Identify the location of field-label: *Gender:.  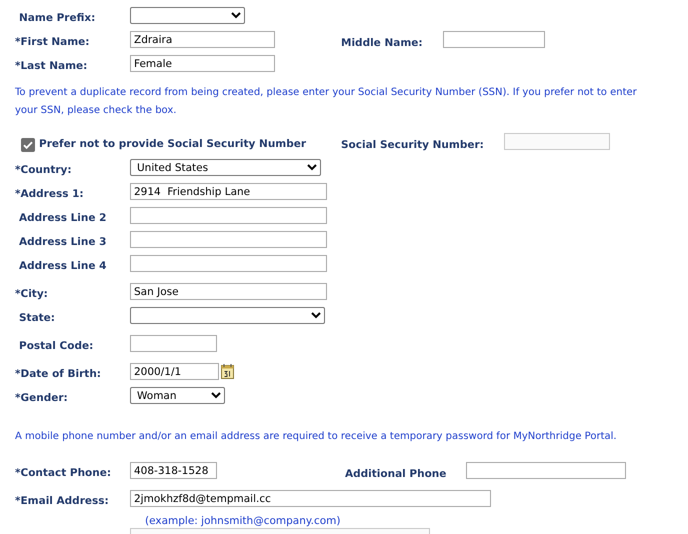
(41, 398).